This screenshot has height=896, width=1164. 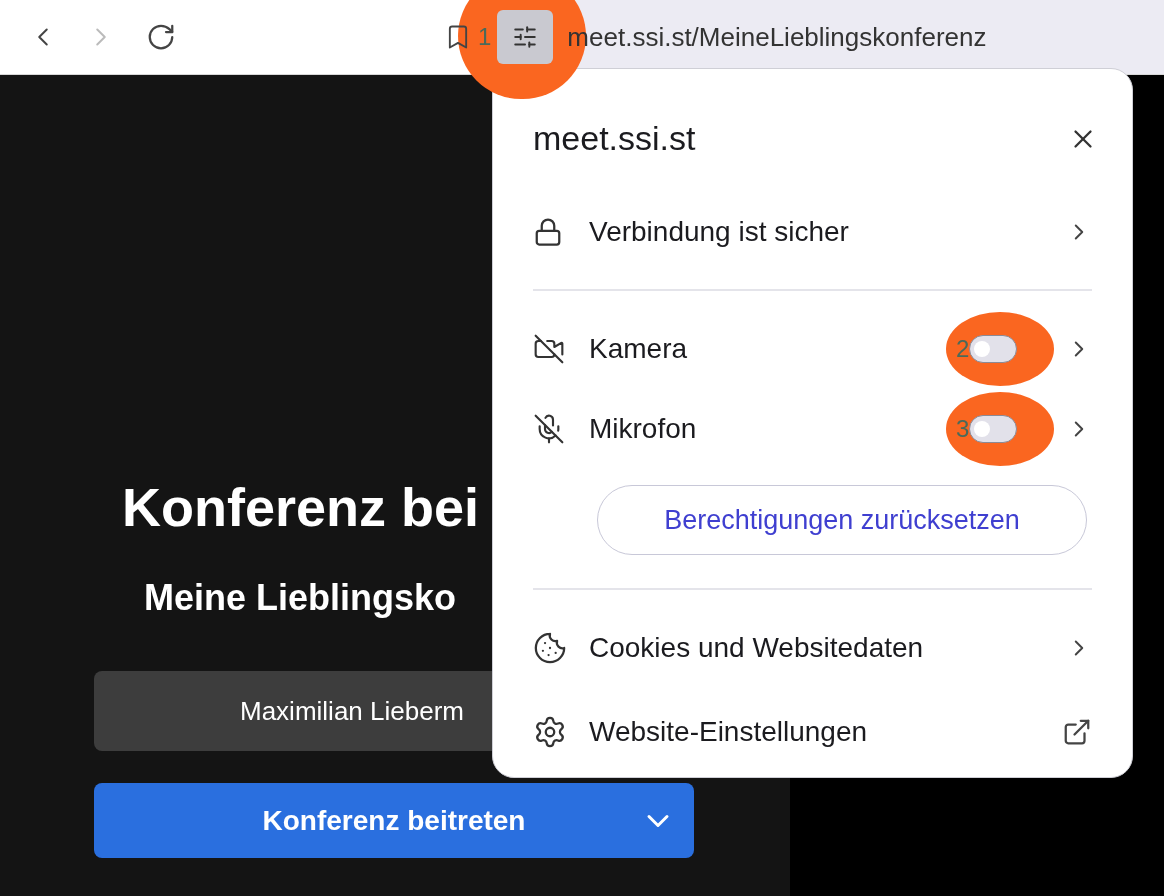 What do you see at coordinates (963, 429) in the screenshot?
I see `callout-number: 3` at bounding box center [963, 429].